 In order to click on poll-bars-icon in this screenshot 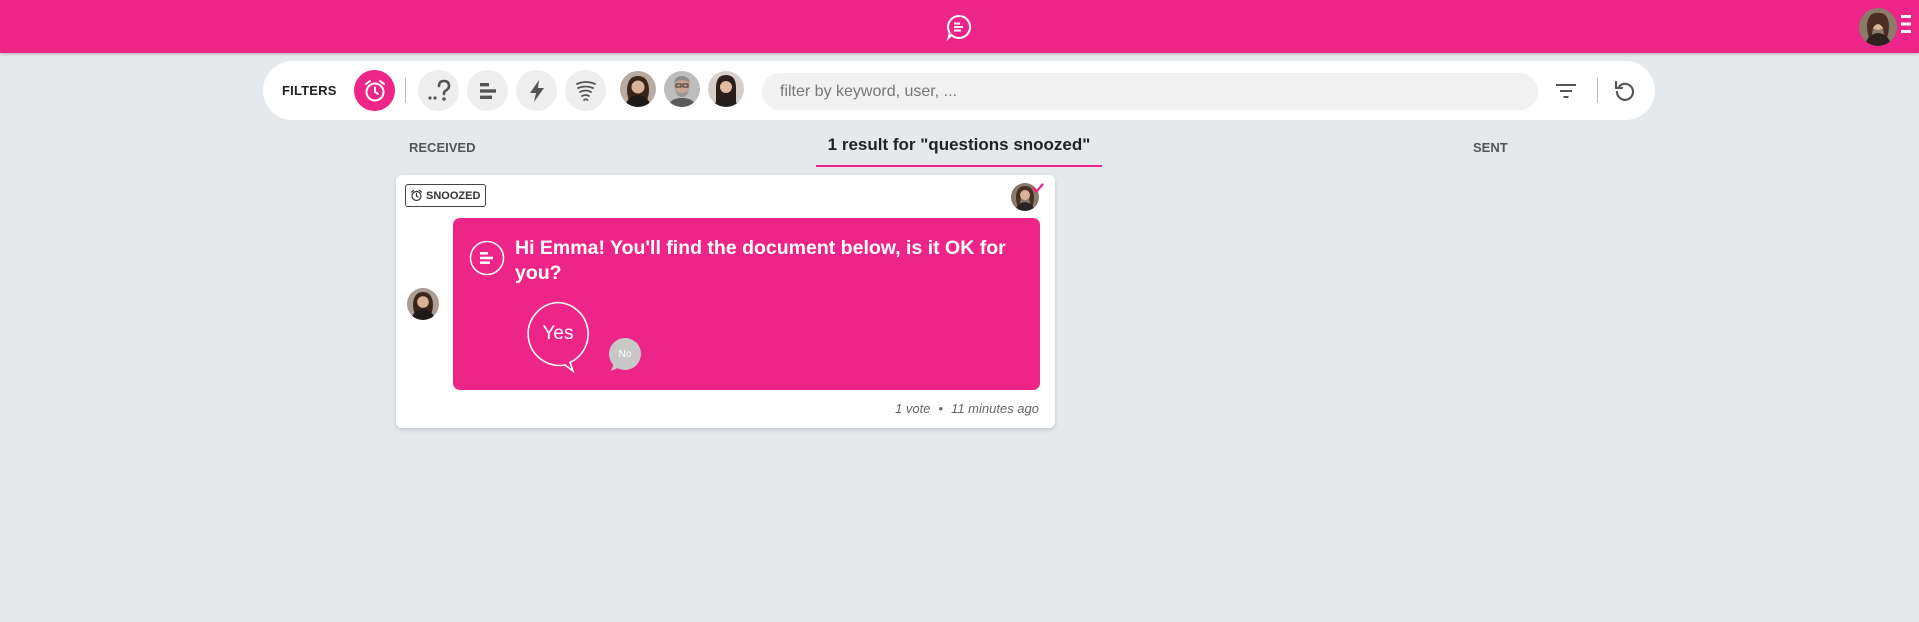, I will do `click(487, 90)`.